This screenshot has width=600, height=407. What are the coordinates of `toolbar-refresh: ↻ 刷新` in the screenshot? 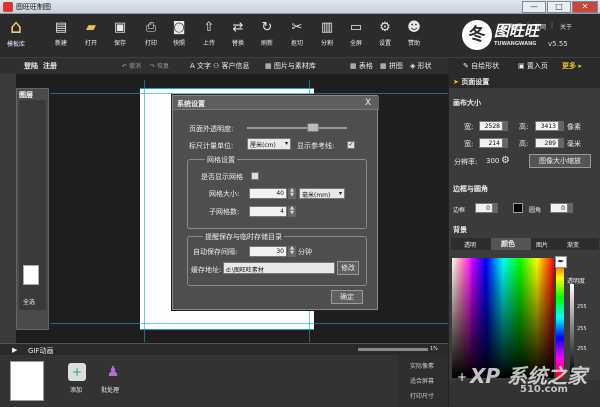 It's located at (267, 31).